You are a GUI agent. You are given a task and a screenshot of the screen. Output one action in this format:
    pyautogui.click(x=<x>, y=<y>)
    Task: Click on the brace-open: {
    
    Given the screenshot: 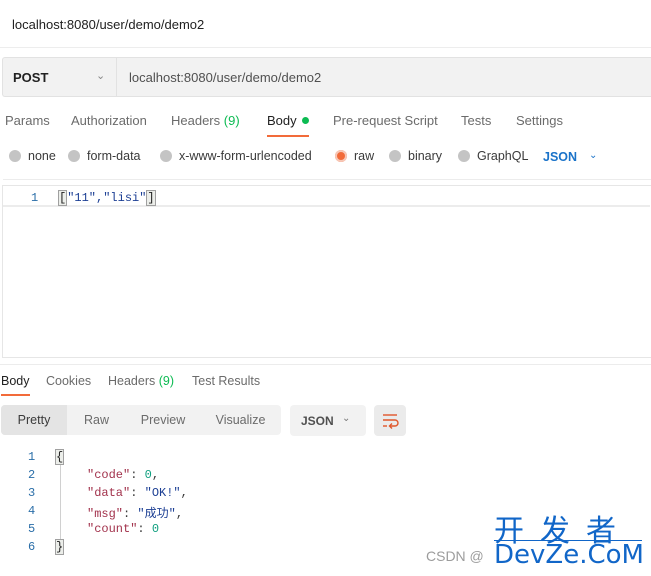 What is the action you would take?
    pyautogui.click(x=60, y=457)
    